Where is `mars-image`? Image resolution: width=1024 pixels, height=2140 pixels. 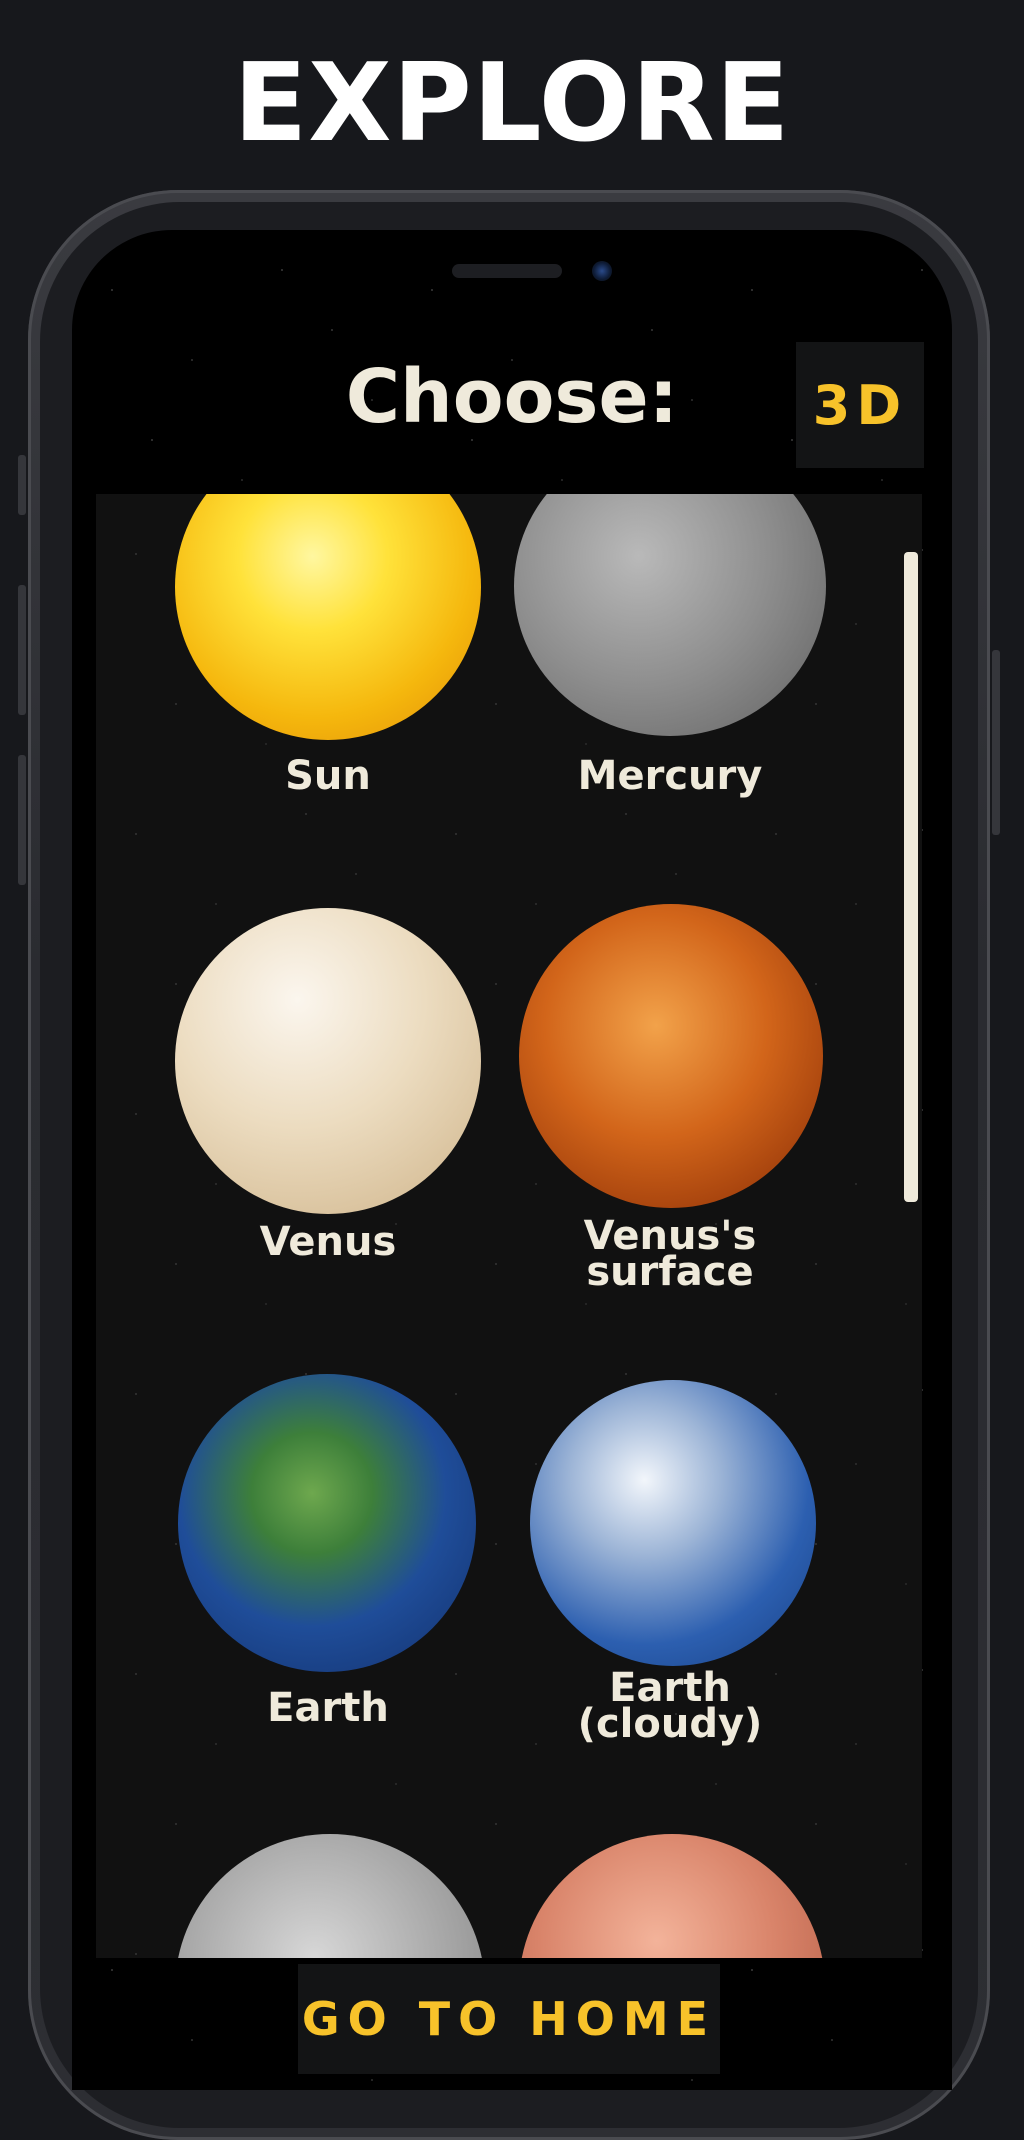
mars-image is located at coordinates (672, 1896).